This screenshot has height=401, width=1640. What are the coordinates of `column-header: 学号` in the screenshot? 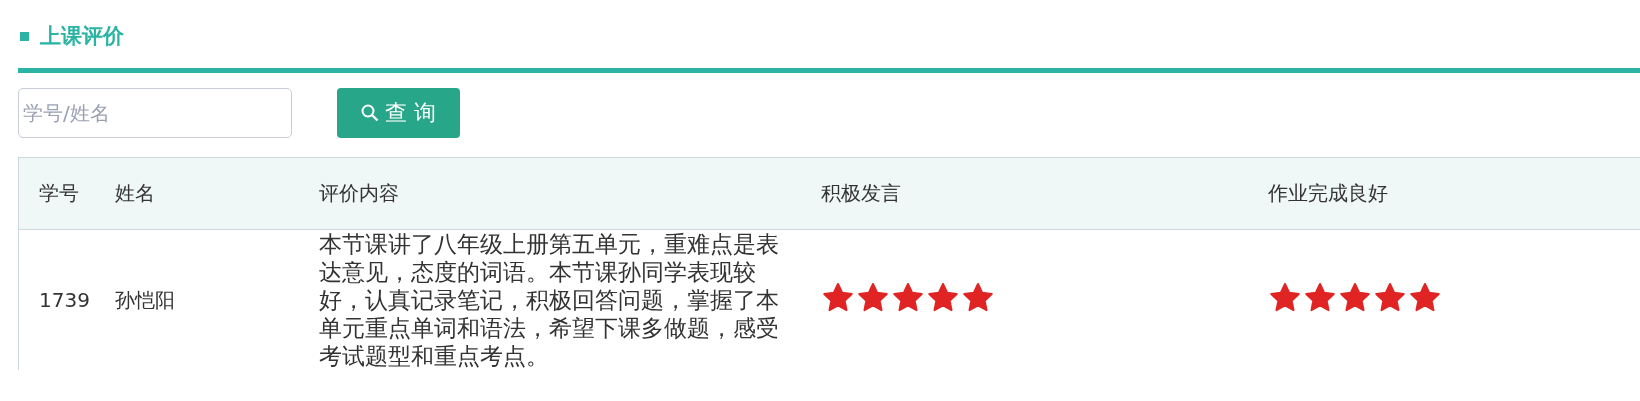 It's located at (59, 193).